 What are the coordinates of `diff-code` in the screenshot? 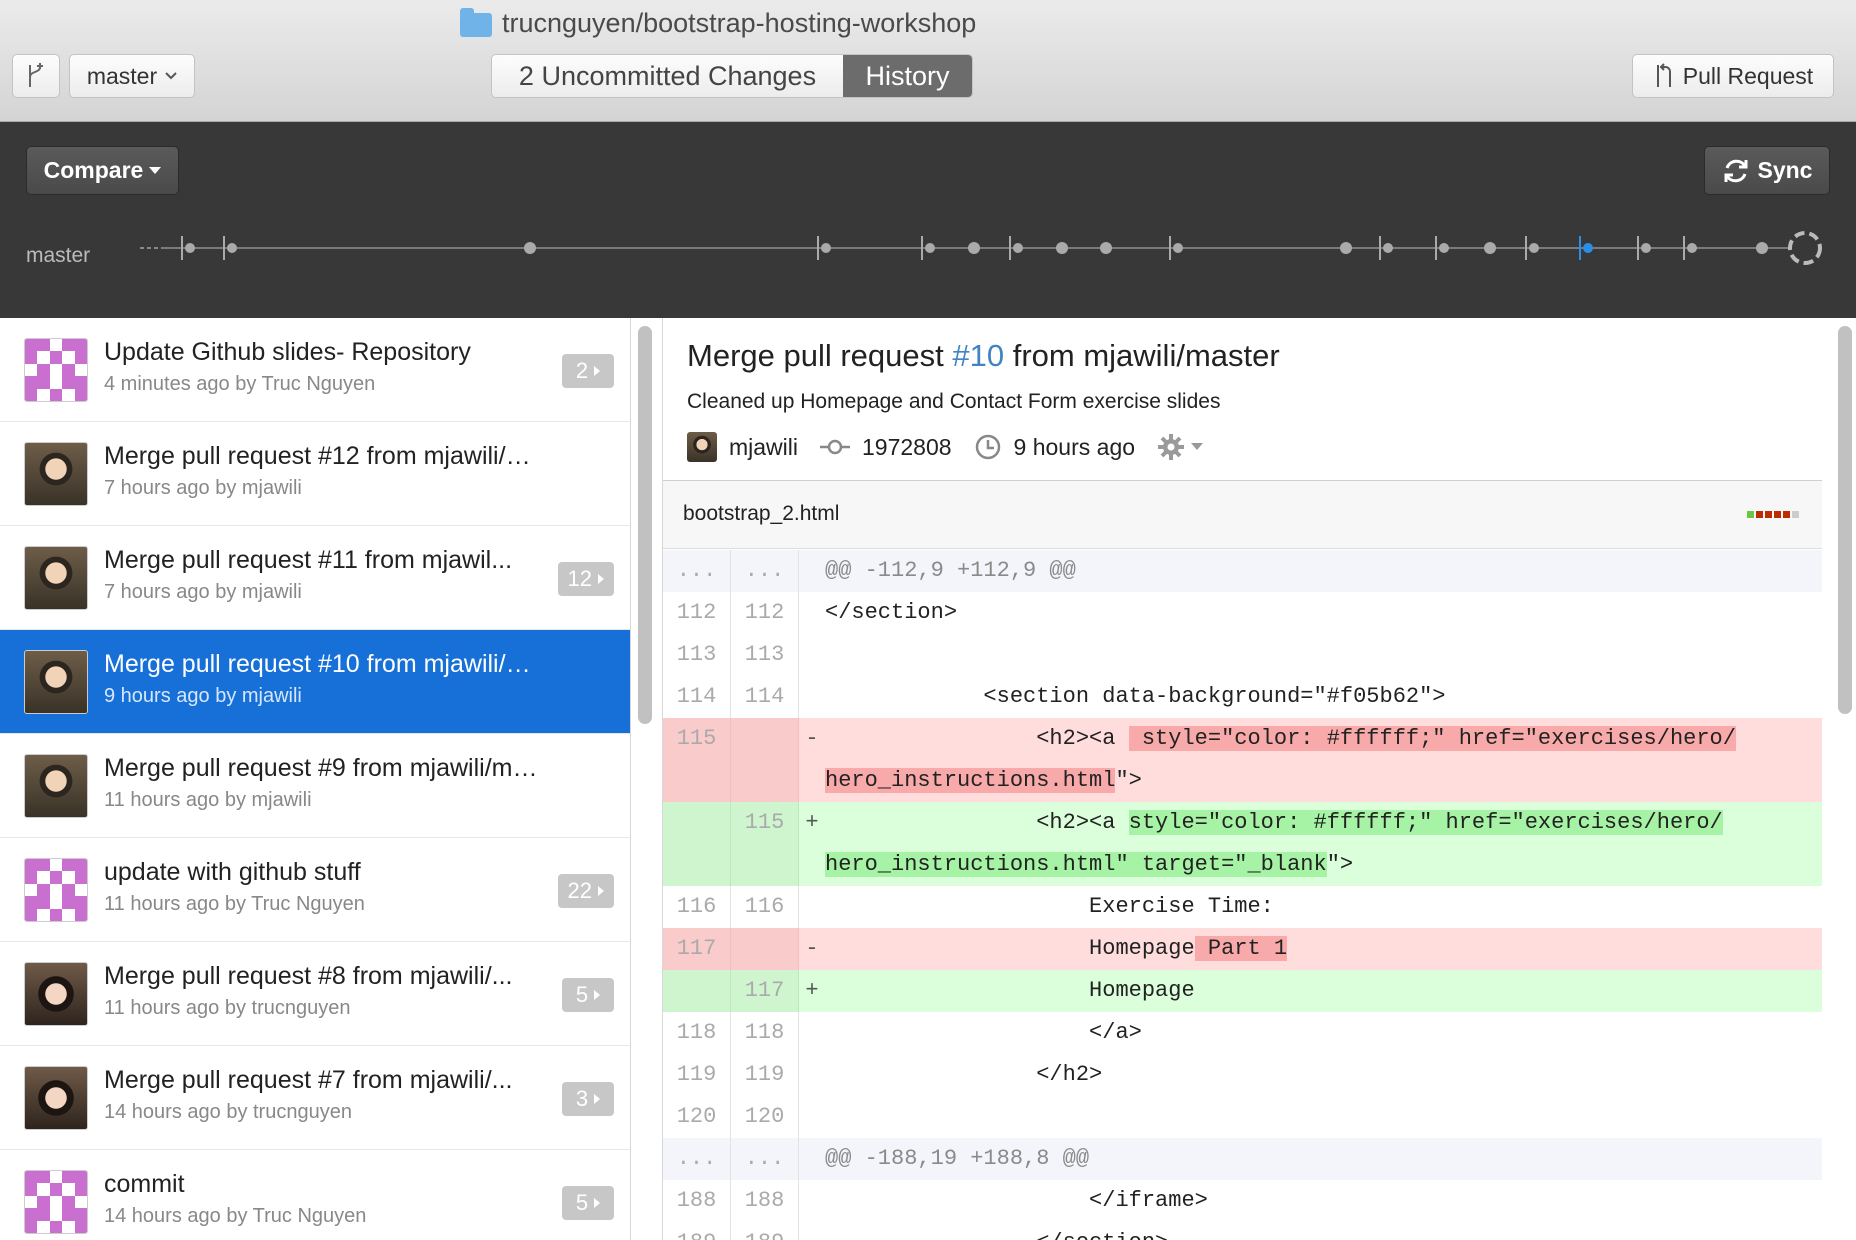 It's located at (1323, 655).